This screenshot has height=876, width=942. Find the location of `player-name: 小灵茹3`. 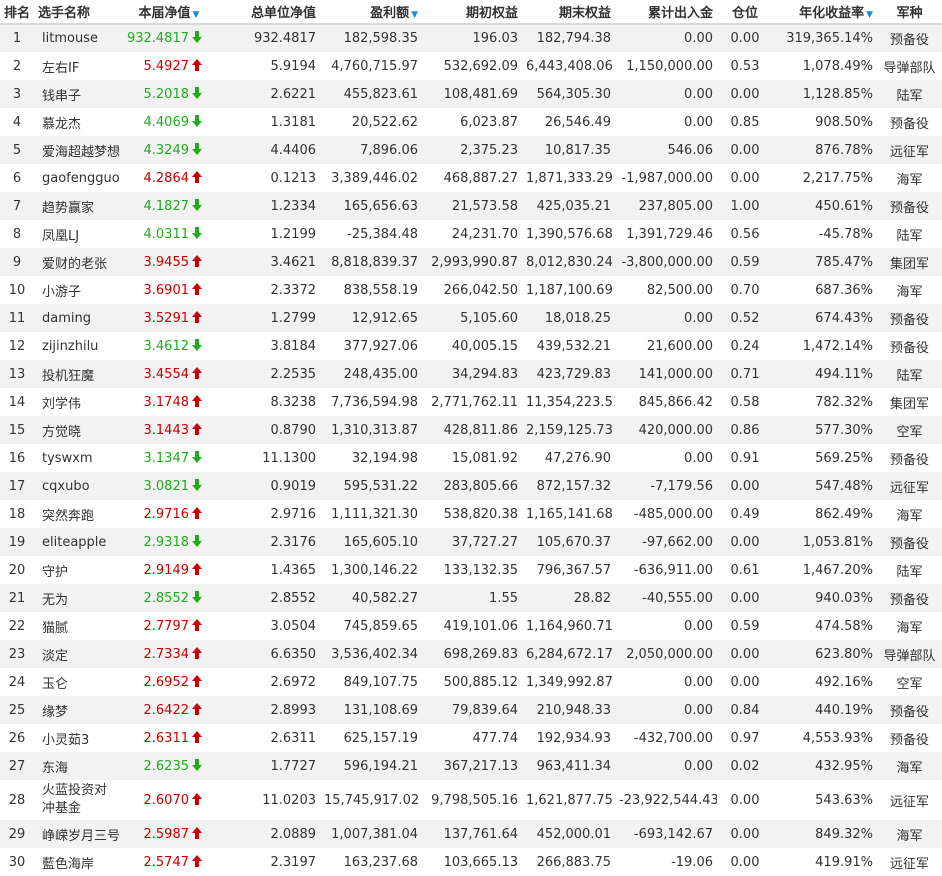

player-name: 小灵茹3 is located at coordinates (65, 740).